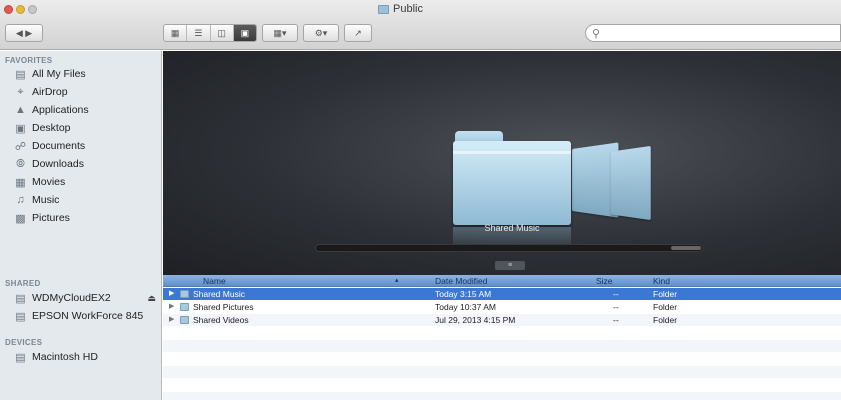  Describe the element at coordinates (24, 33) in the screenshot. I see `back-forward-buttons: ◀ ▶` at that location.